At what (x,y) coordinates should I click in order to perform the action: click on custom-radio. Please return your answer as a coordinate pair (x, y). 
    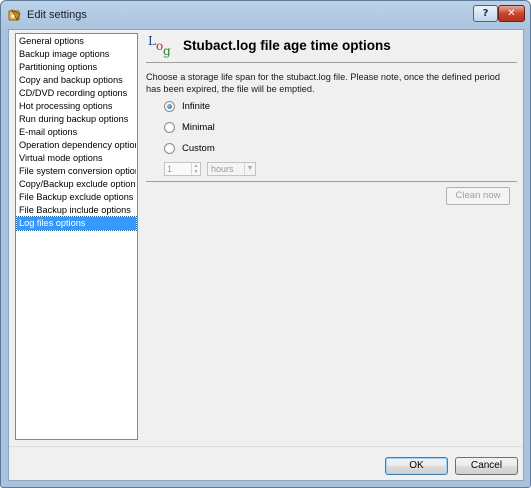
    Looking at the image, I should click on (169, 148).